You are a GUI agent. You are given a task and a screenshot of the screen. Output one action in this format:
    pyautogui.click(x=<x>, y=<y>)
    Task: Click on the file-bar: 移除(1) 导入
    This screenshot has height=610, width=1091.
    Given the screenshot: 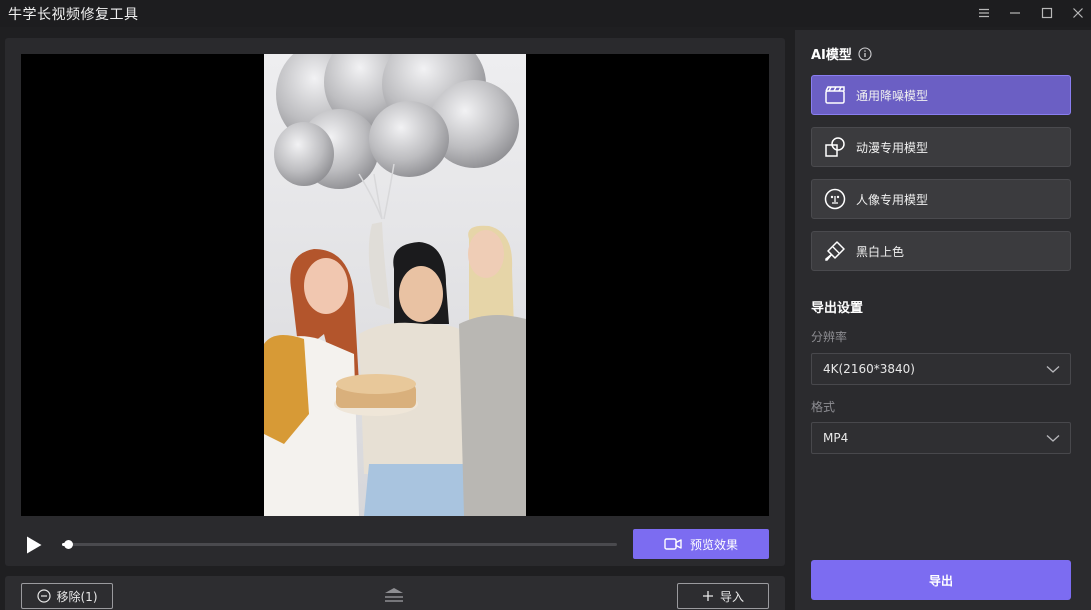 What is the action you would take?
    pyautogui.click(x=395, y=593)
    